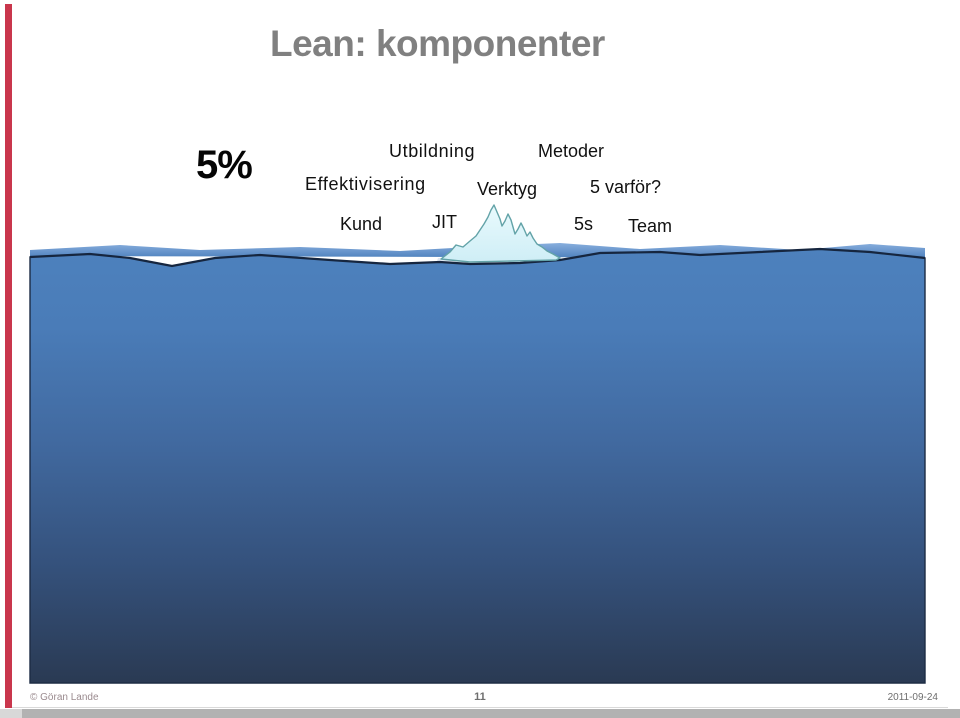 The height and width of the screenshot is (718, 960). What do you see at coordinates (496, 449) in the screenshot?
I see `iceberg-submerged-shape` at bounding box center [496, 449].